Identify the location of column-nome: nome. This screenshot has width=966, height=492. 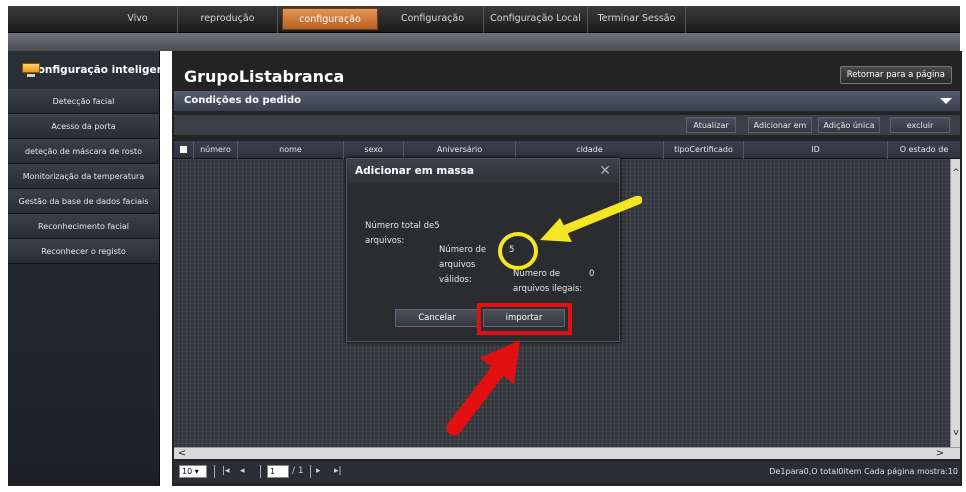
(291, 150).